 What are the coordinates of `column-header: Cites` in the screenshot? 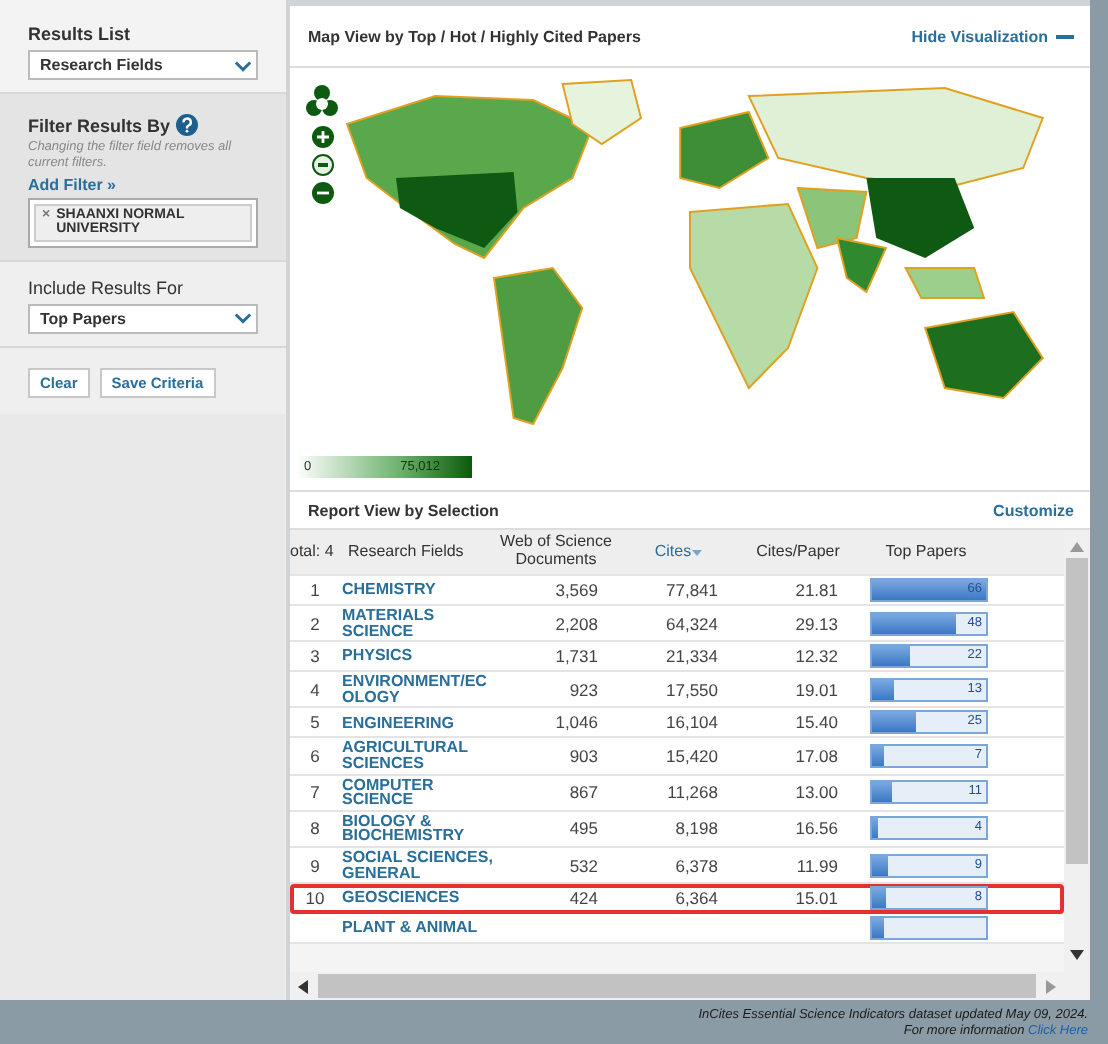 It's located at (678, 552).